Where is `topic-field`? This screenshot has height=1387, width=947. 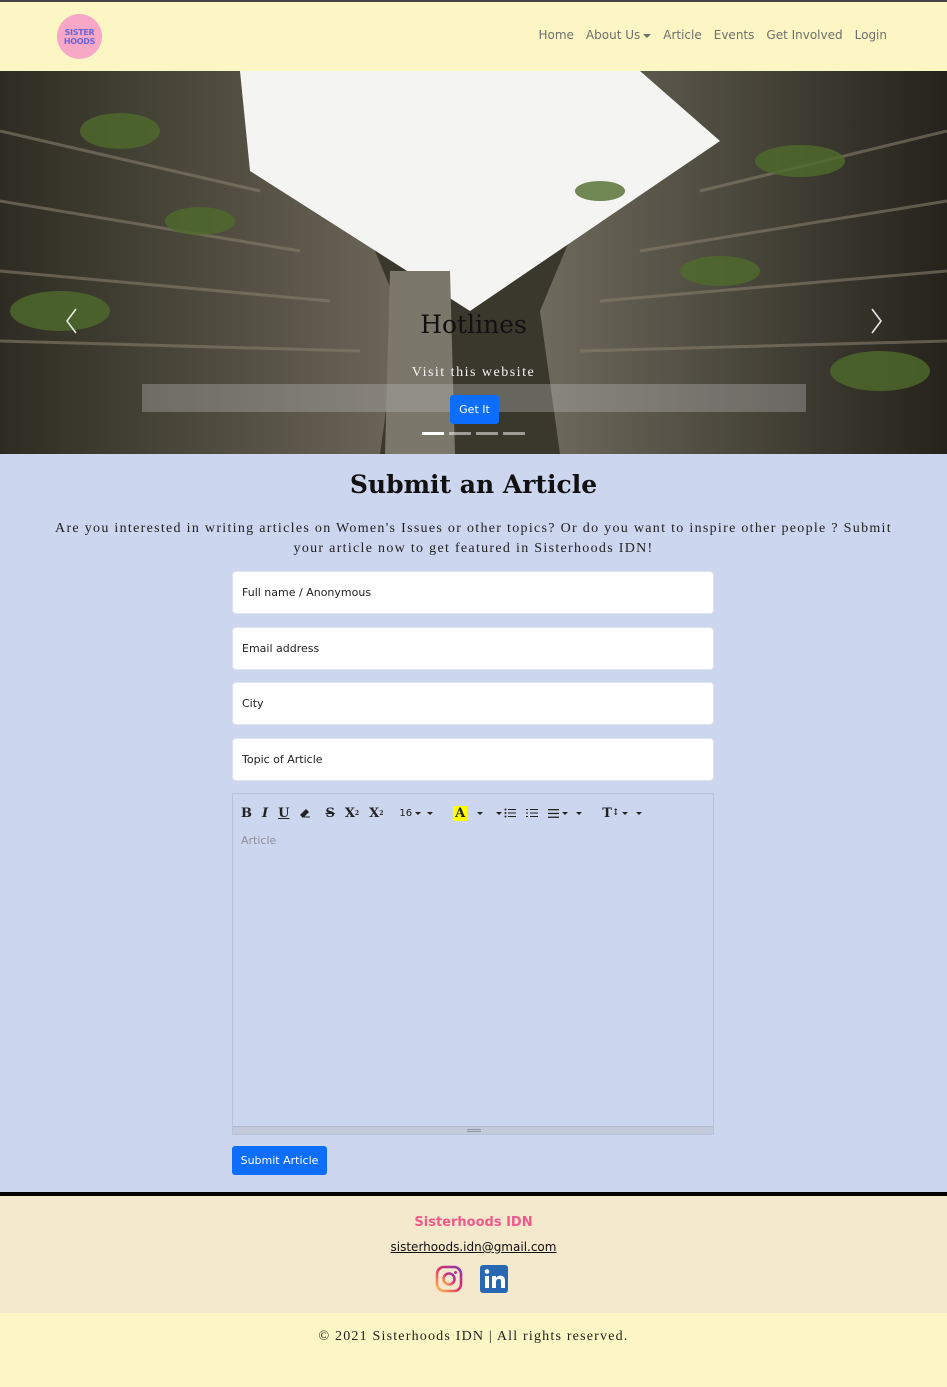 topic-field is located at coordinates (473, 759).